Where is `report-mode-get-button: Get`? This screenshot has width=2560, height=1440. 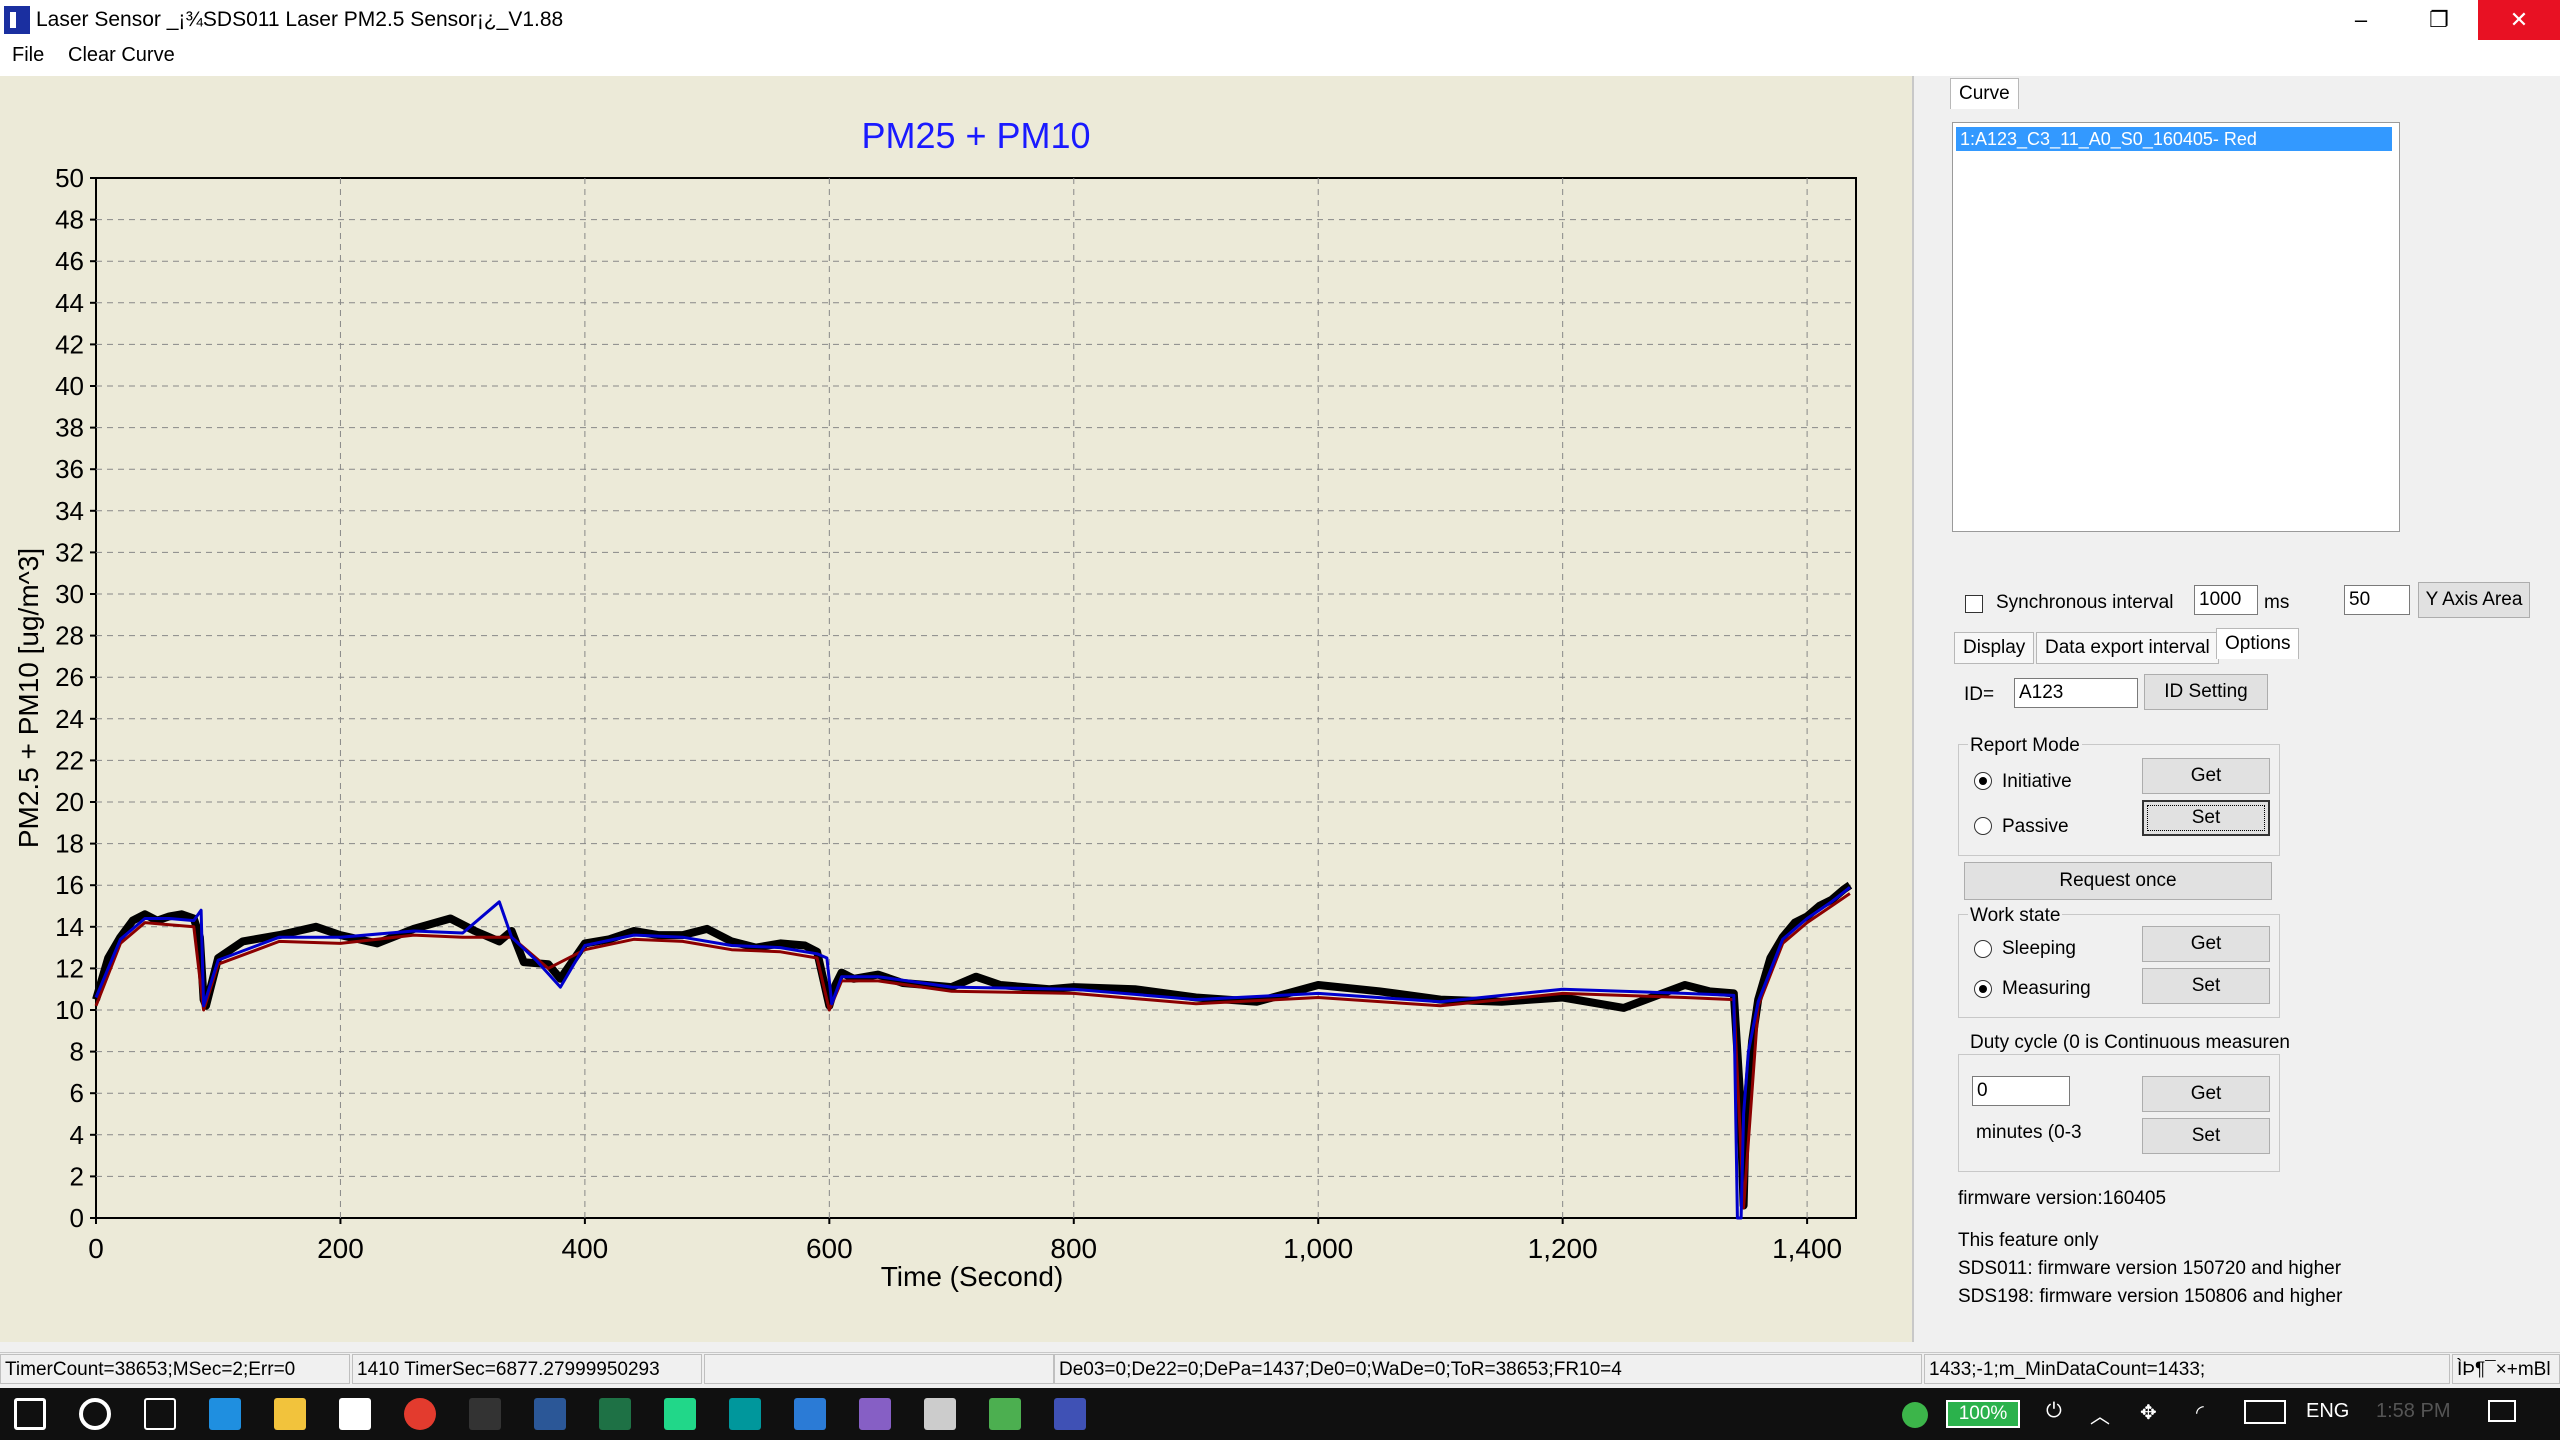
report-mode-get-button: Get is located at coordinates (2206, 776).